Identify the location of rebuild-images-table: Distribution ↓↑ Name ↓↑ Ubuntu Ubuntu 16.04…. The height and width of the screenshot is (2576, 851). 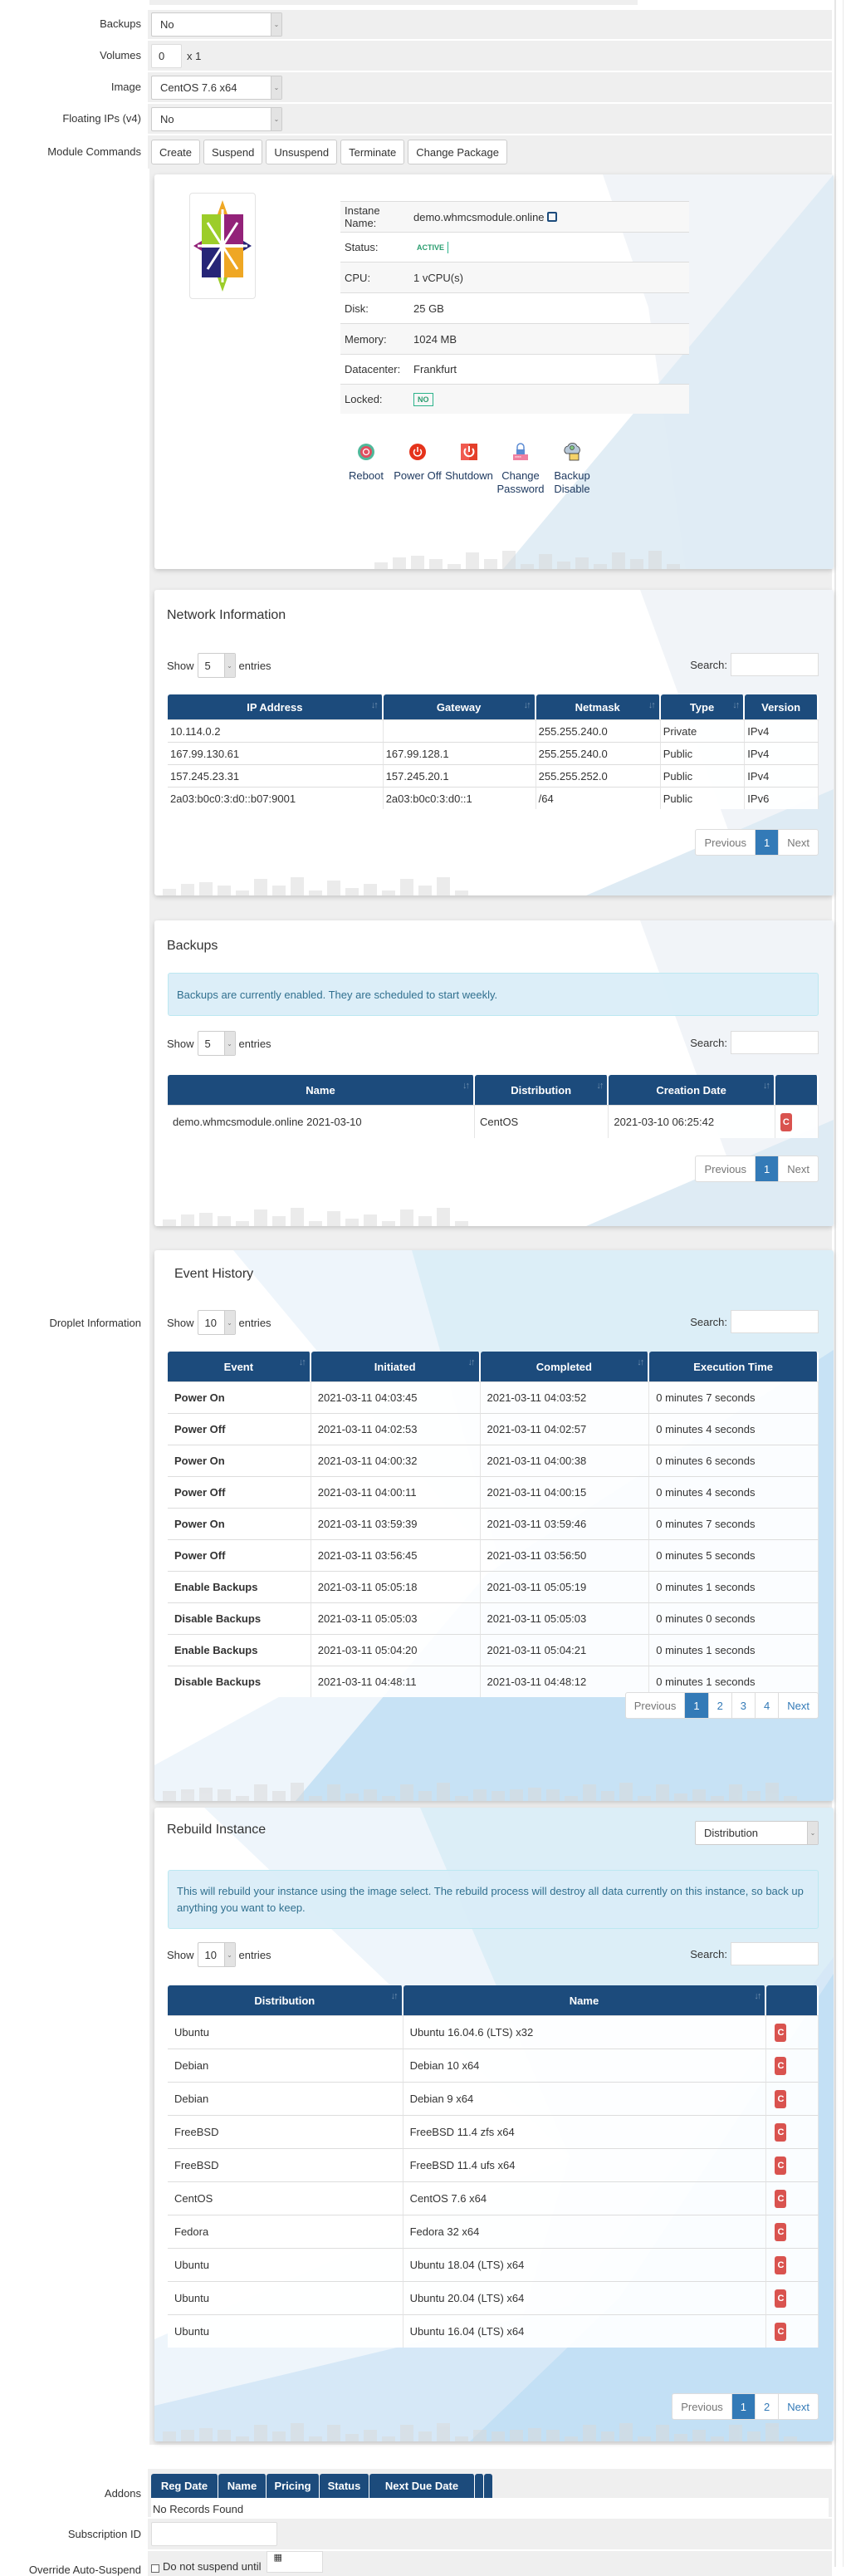
(493, 2166).